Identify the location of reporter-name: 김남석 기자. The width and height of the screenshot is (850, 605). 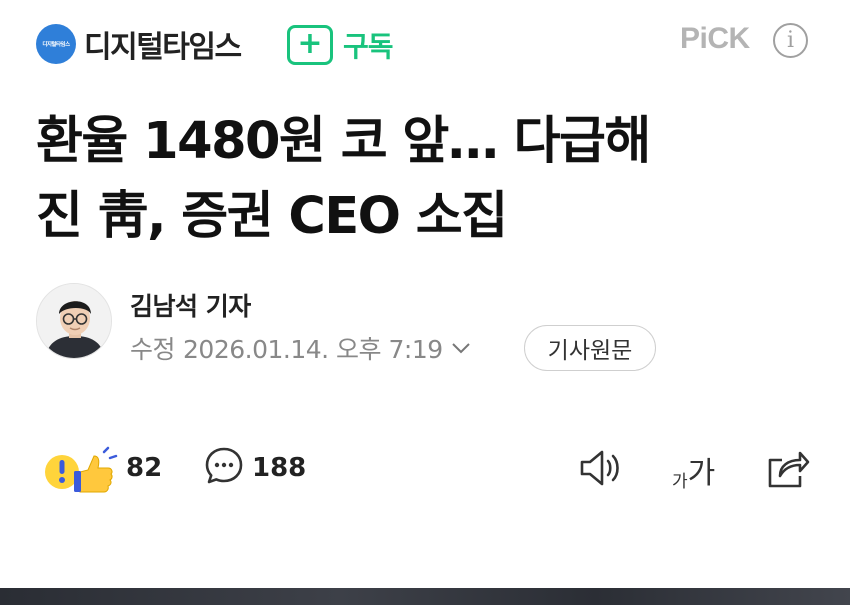
(190, 305).